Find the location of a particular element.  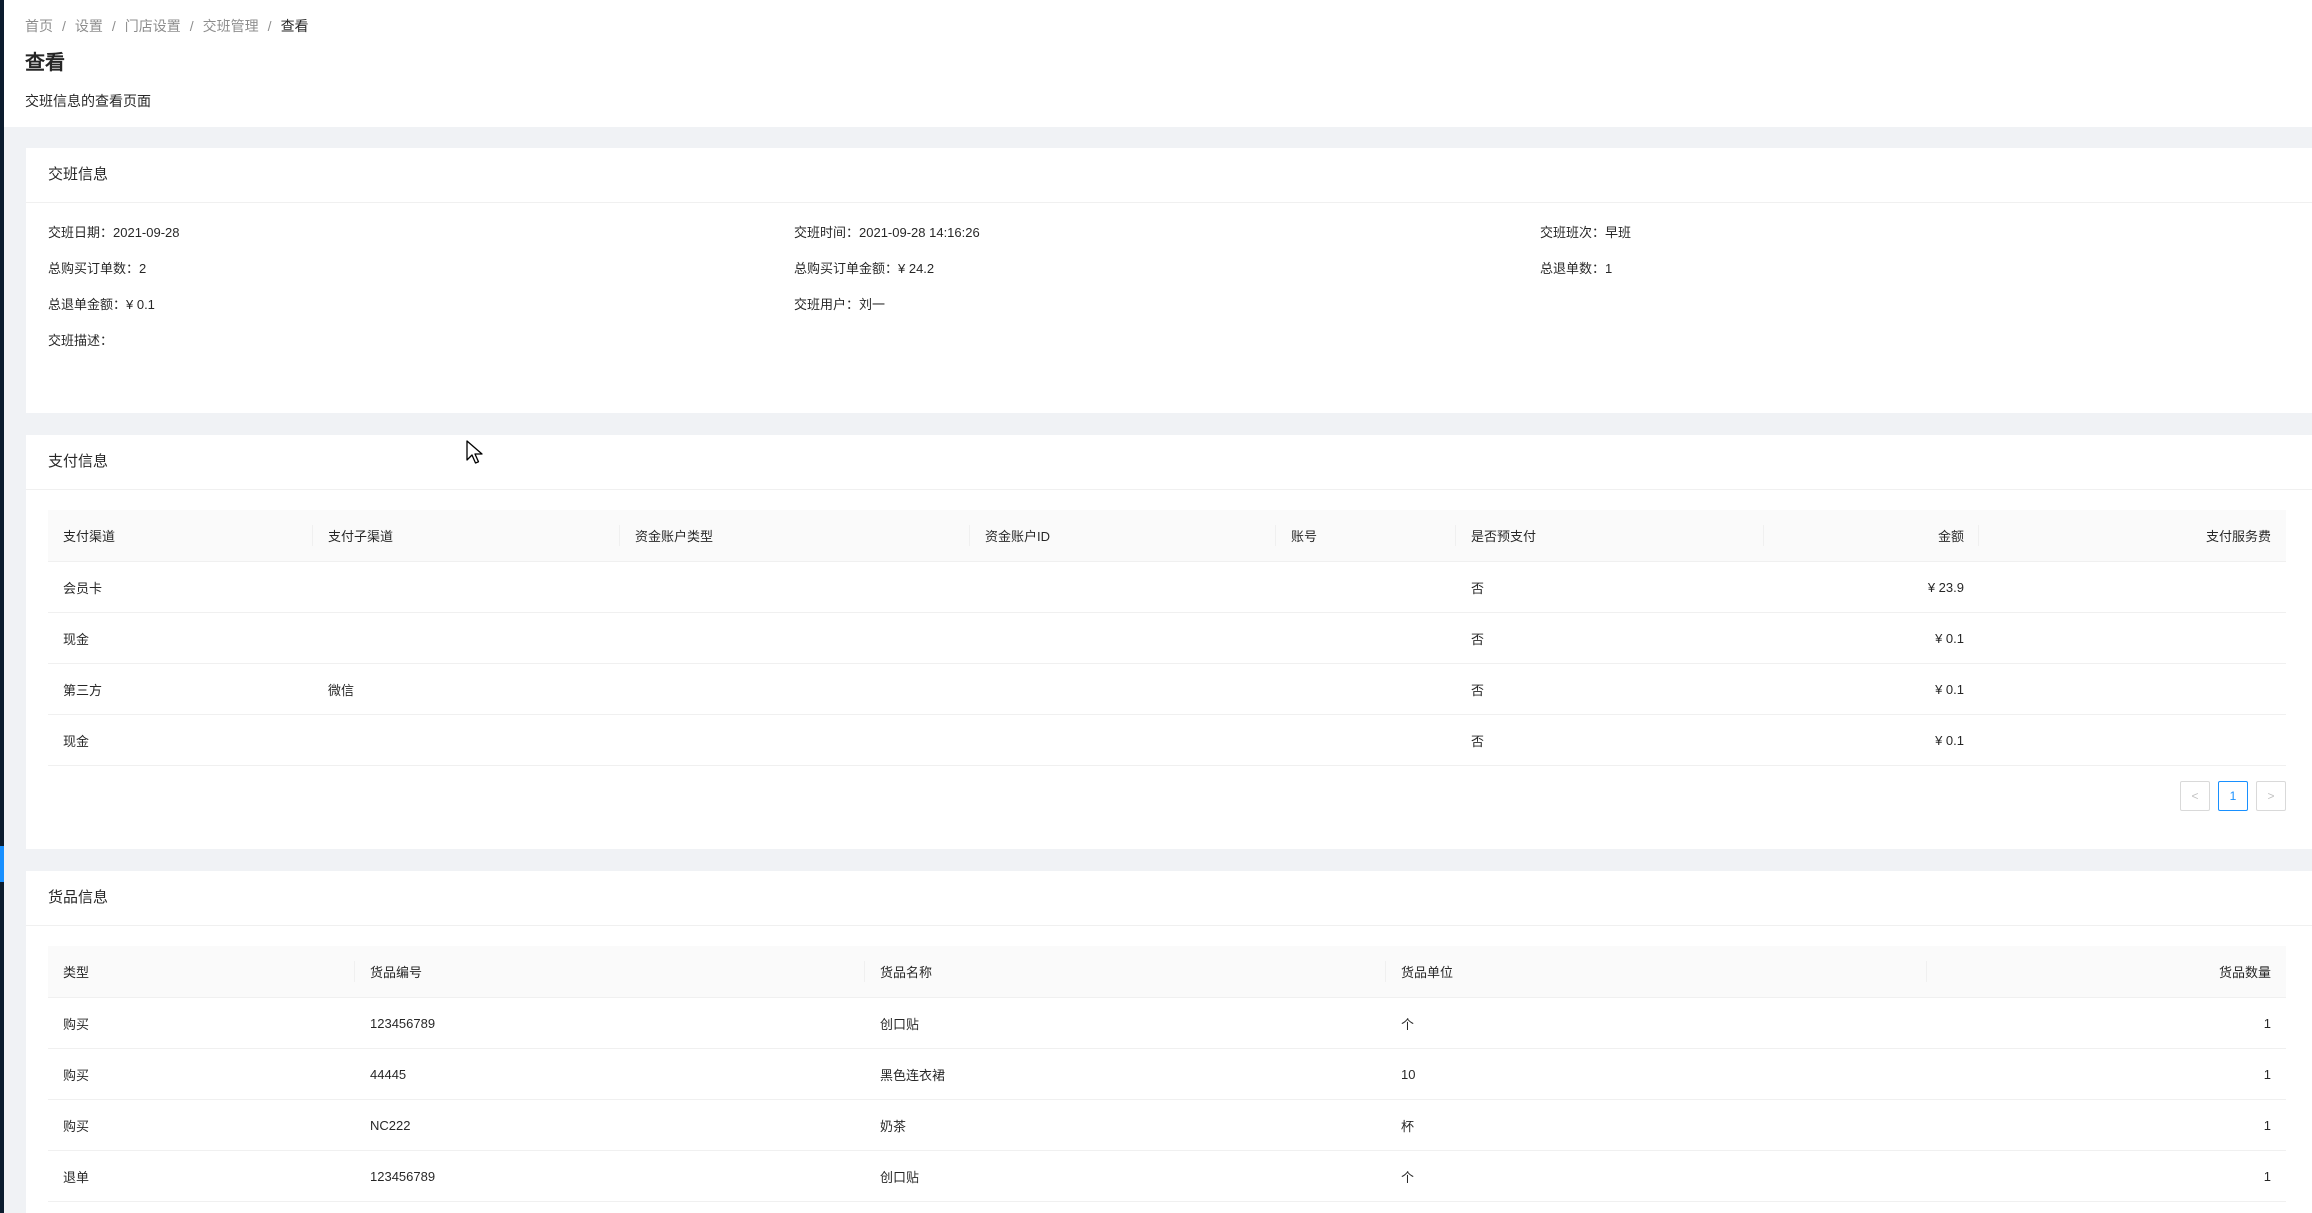

cell-name: 黑色连衣裙 is located at coordinates (1125, 1074).